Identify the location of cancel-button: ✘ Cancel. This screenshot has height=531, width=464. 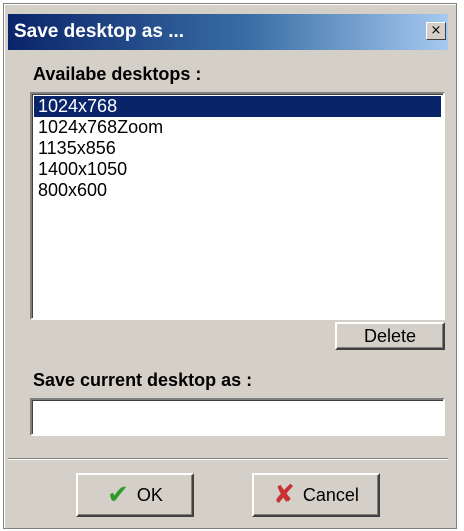
(316, 495).